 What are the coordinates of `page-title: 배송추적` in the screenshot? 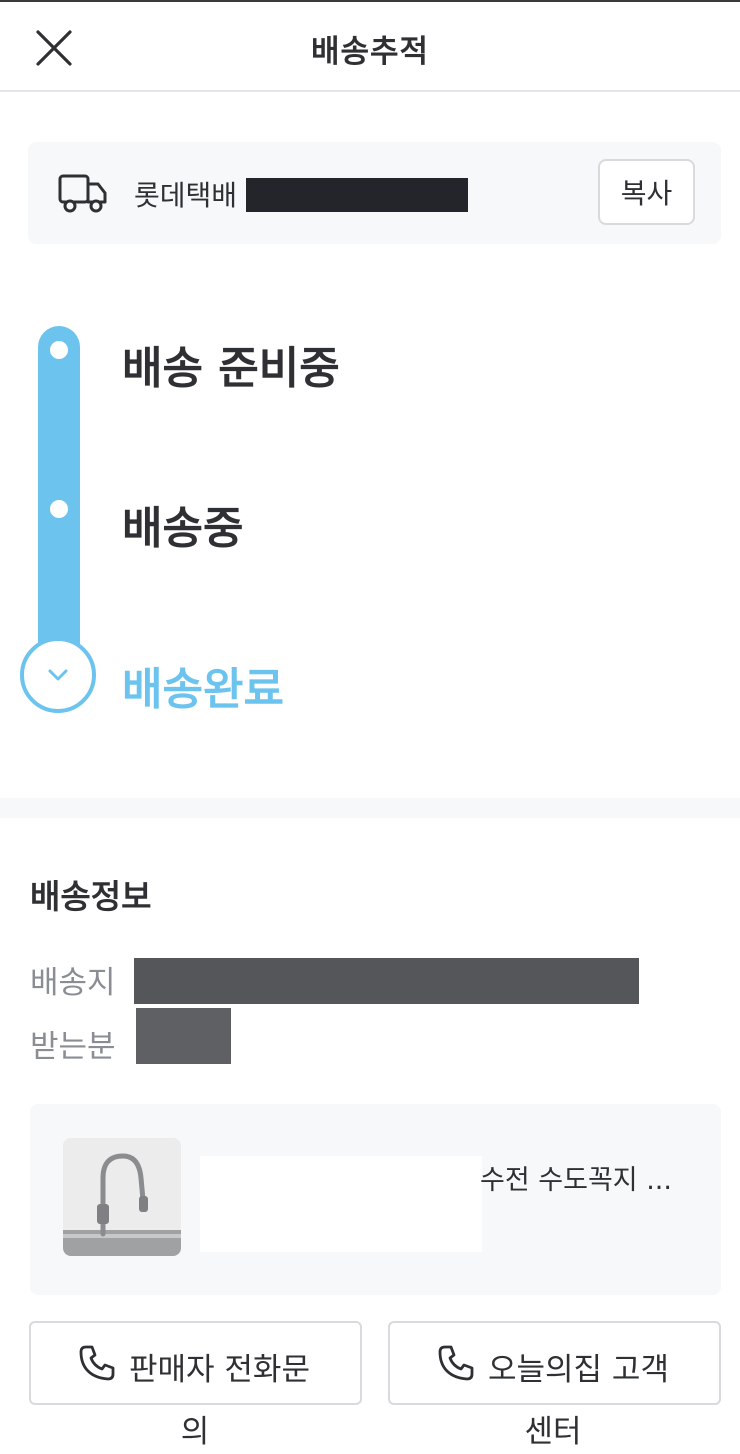 It's located at (370, 52).